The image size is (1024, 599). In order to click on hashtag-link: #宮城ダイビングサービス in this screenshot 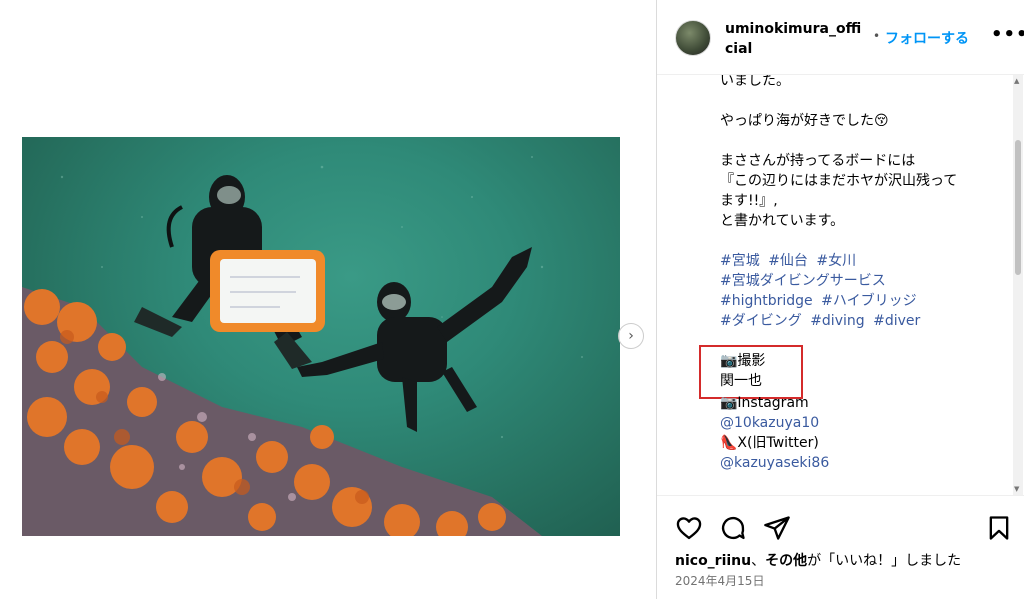, I will do `click(803, 281)`.